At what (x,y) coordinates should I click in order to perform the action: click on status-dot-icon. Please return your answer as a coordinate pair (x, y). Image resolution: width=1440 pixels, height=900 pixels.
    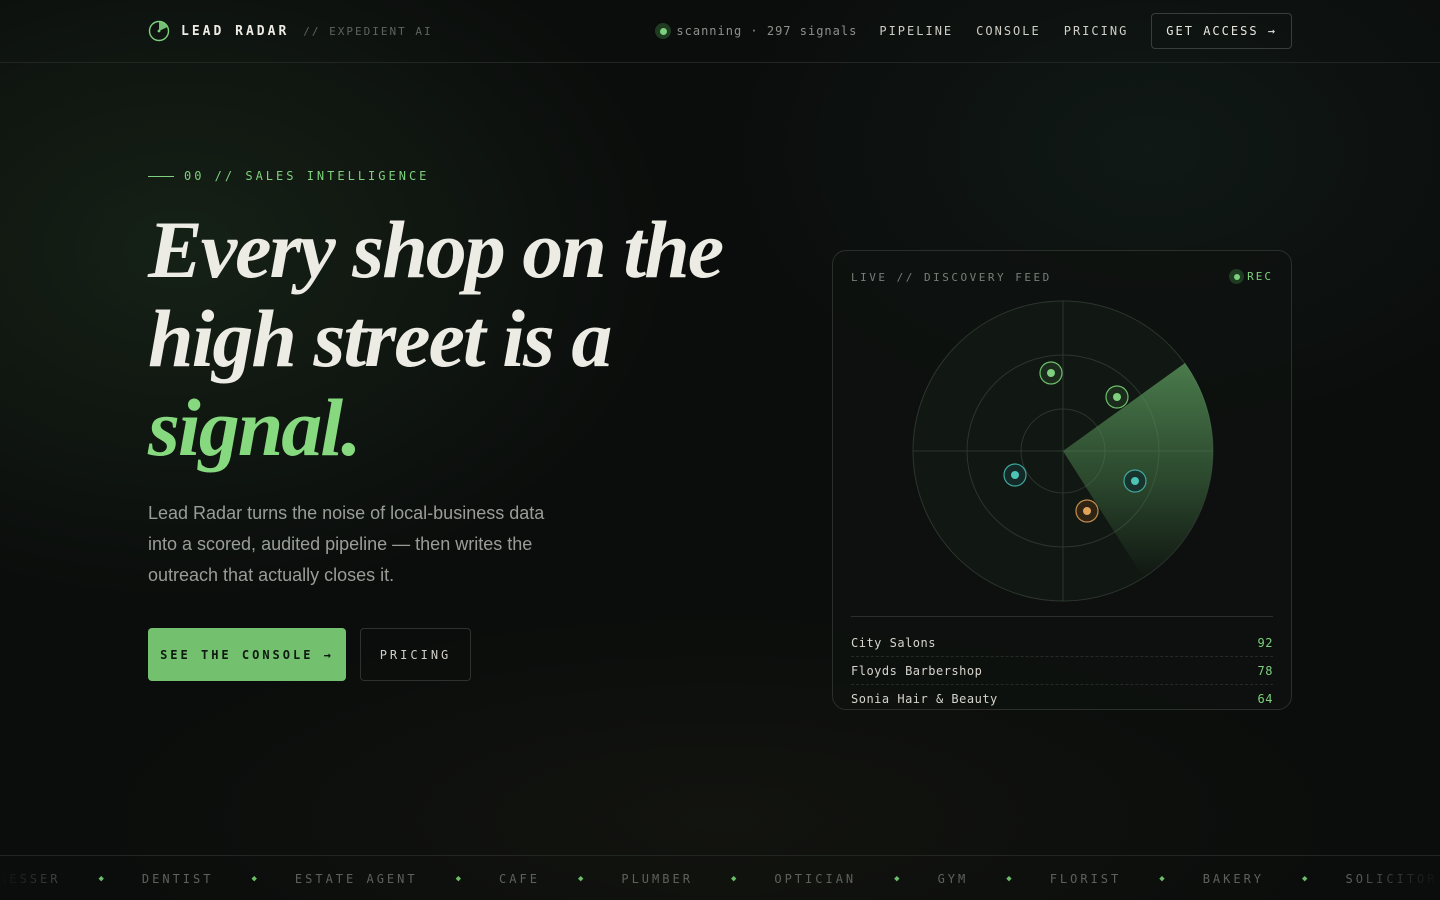
    Looking at the image, I should click on (663, 31).